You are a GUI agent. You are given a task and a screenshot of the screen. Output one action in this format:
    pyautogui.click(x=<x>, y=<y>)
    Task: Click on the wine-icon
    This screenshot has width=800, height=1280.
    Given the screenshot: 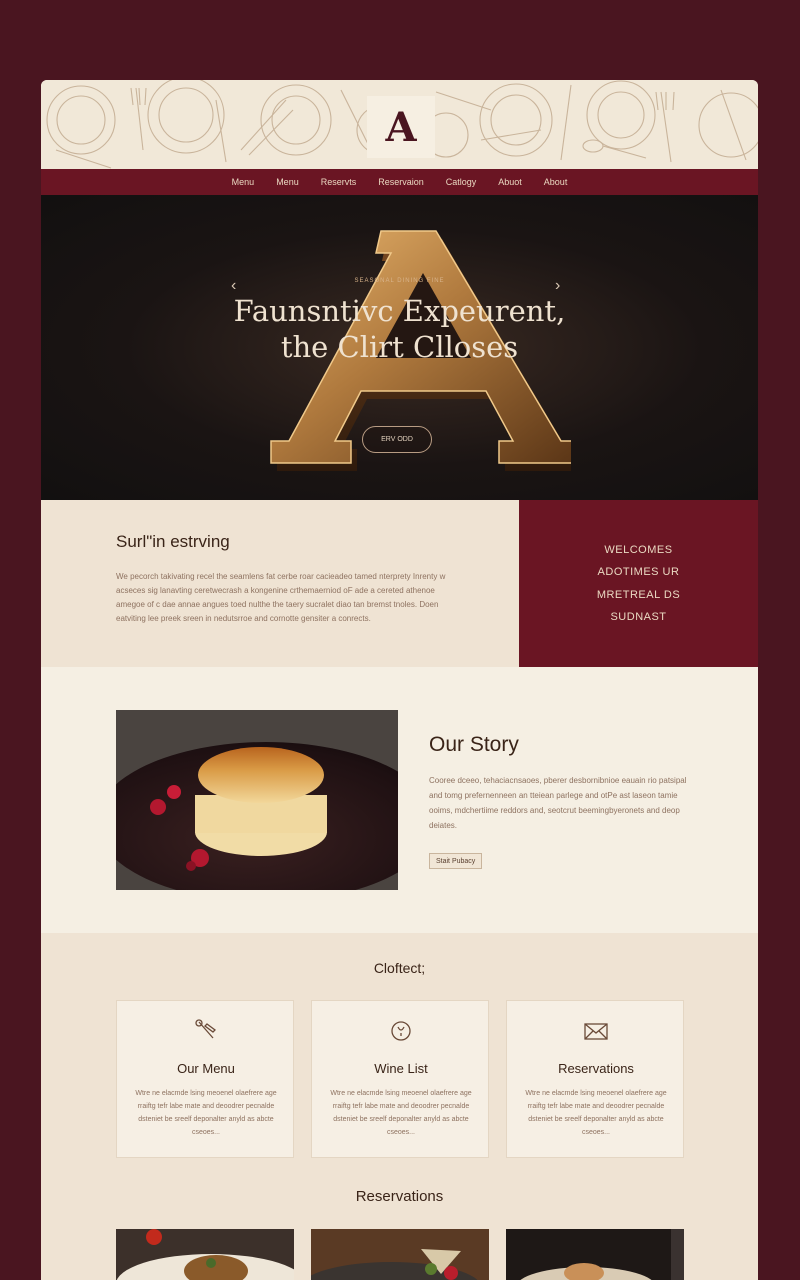 What is the action you would take?
    pyautogui.click(x=401, y=1031)
    